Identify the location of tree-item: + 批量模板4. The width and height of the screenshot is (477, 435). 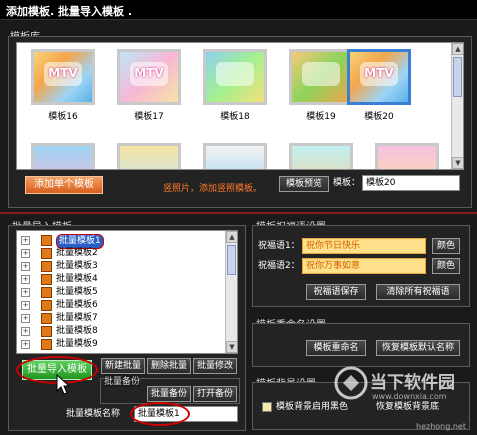
(121, 279).